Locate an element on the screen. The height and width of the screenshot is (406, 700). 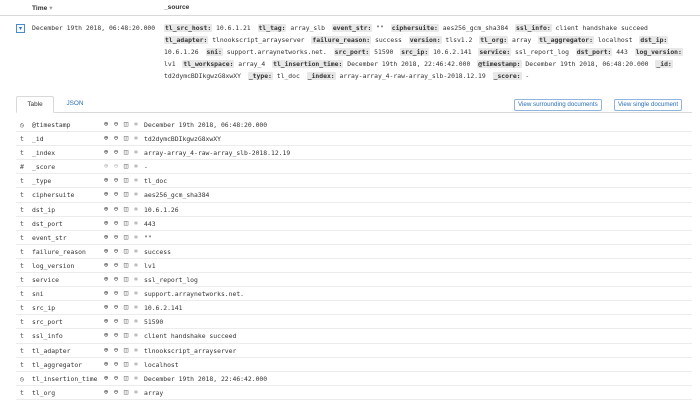
tab-json: JSON is located at coordinates (75, 104).